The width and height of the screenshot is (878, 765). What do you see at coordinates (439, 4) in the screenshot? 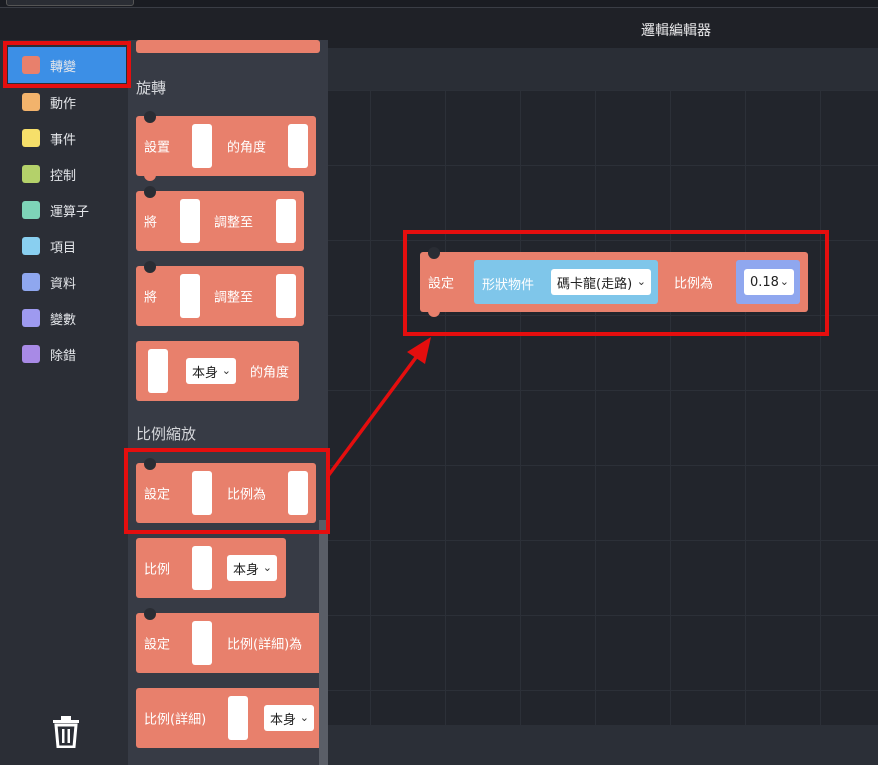
I see `browser-tab-strip` at bounding box center [439, 4].